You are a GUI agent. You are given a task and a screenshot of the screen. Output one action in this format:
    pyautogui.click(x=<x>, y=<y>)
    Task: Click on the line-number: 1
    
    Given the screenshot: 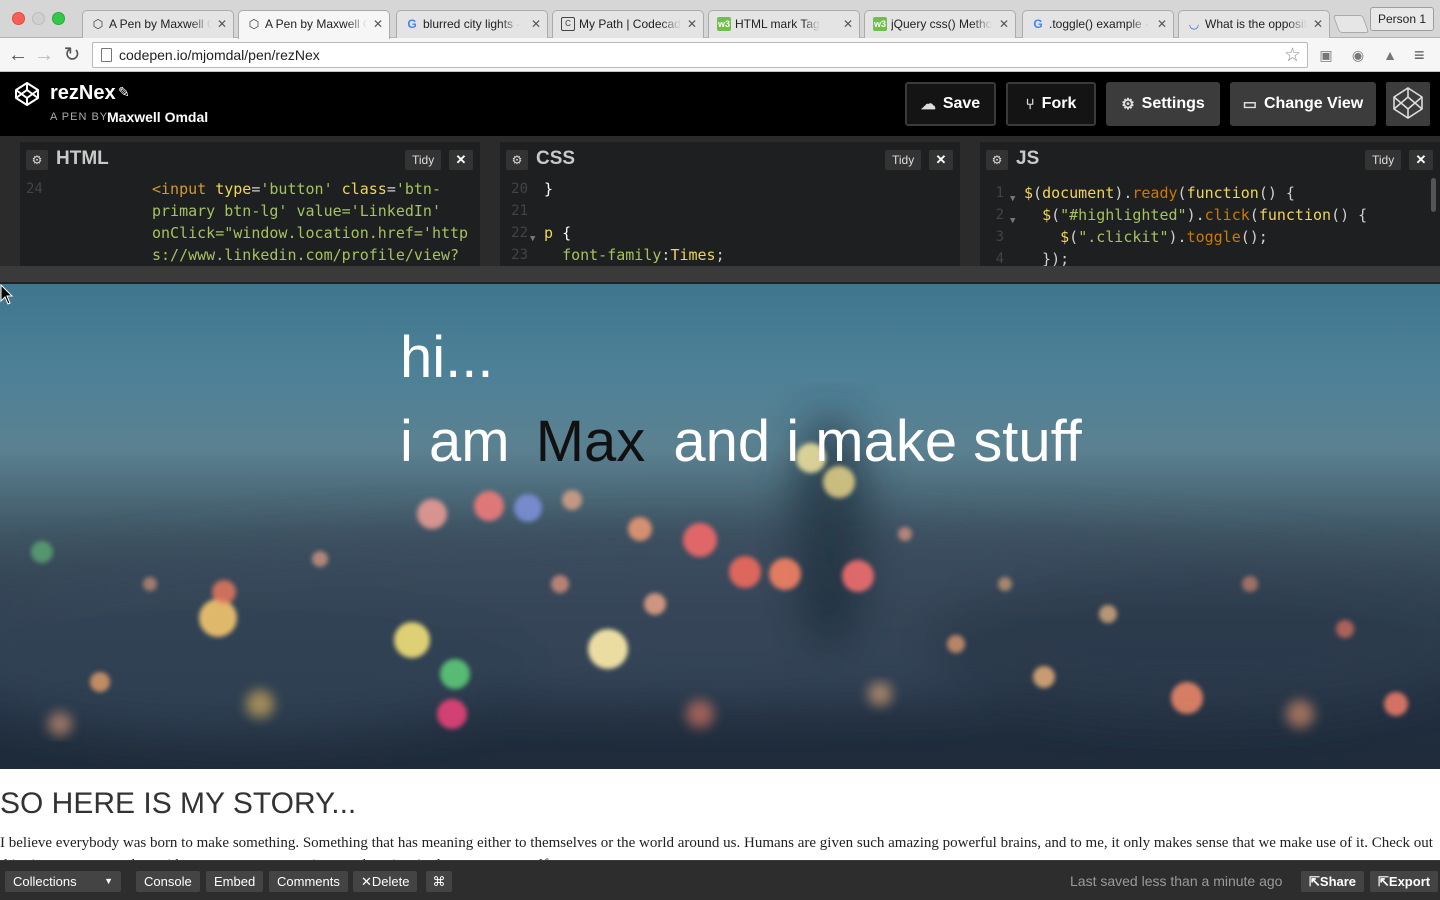 What is the action you would take?
    pyautogui.click(x=999, y=193)
    